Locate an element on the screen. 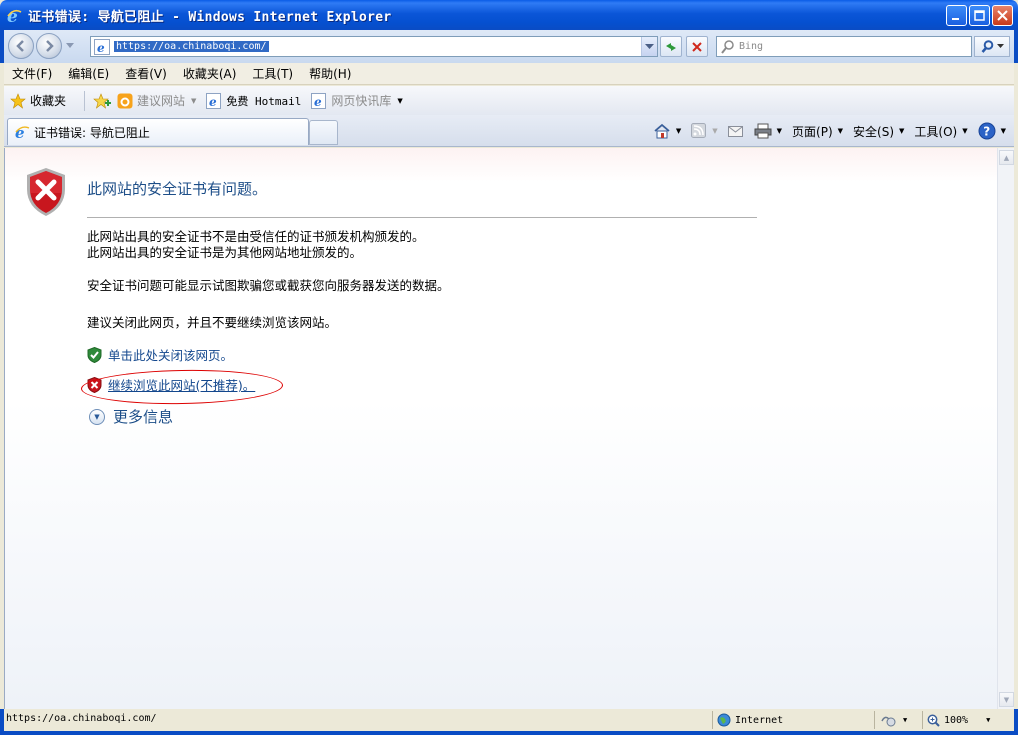  zoom-button: 100% ▼ is located at coordinates (967, 720).